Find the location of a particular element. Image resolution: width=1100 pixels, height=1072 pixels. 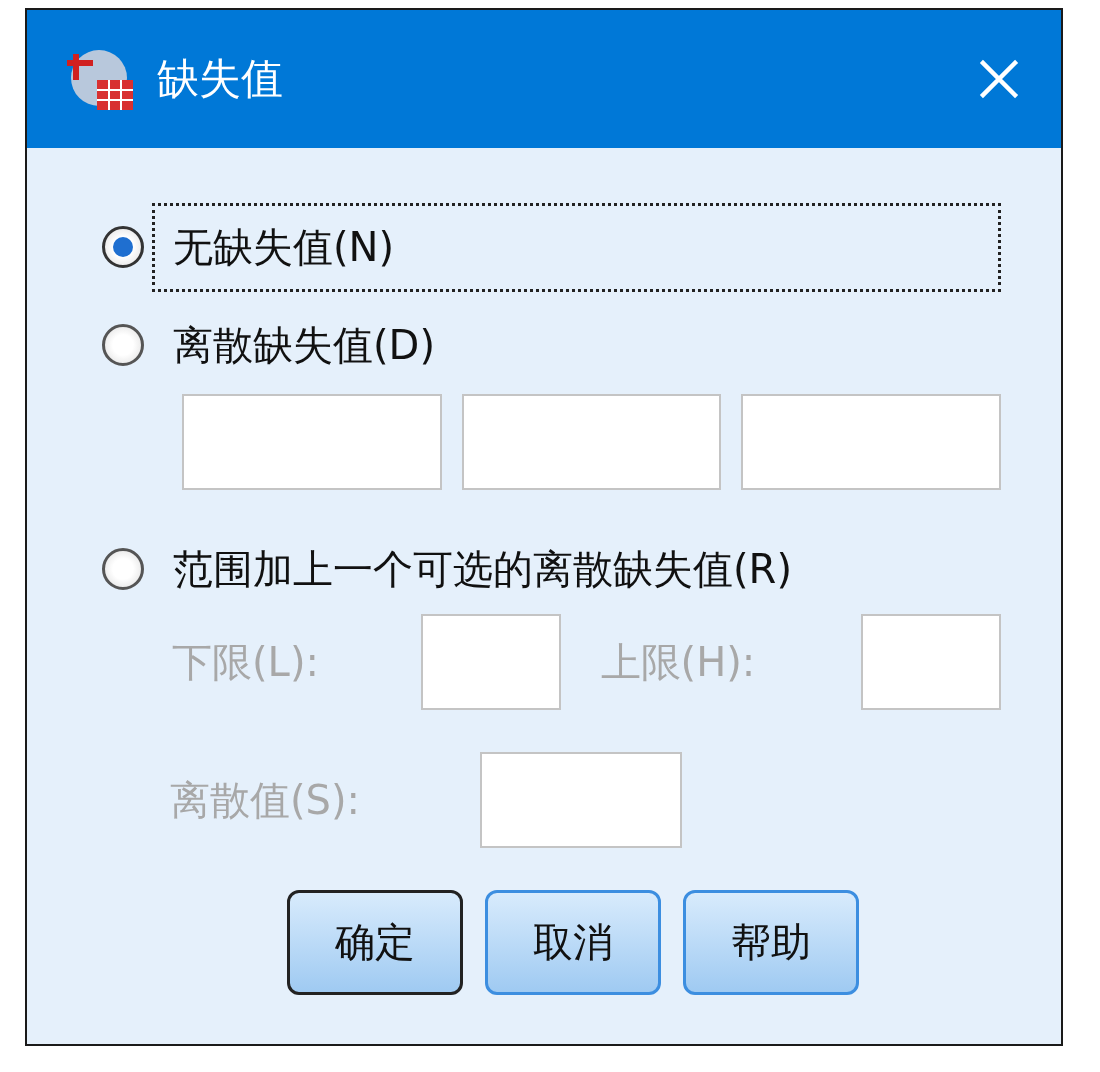

dialog-button: 确定 is located at coordinates (375, 942).